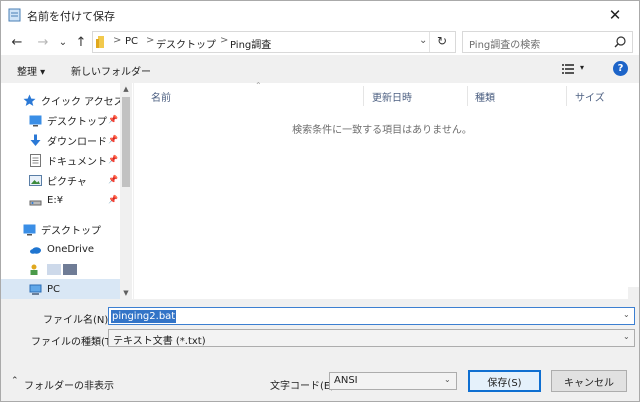  I want to click on title-bar: 名前を付けて保存 ✕, so click(320, 15).